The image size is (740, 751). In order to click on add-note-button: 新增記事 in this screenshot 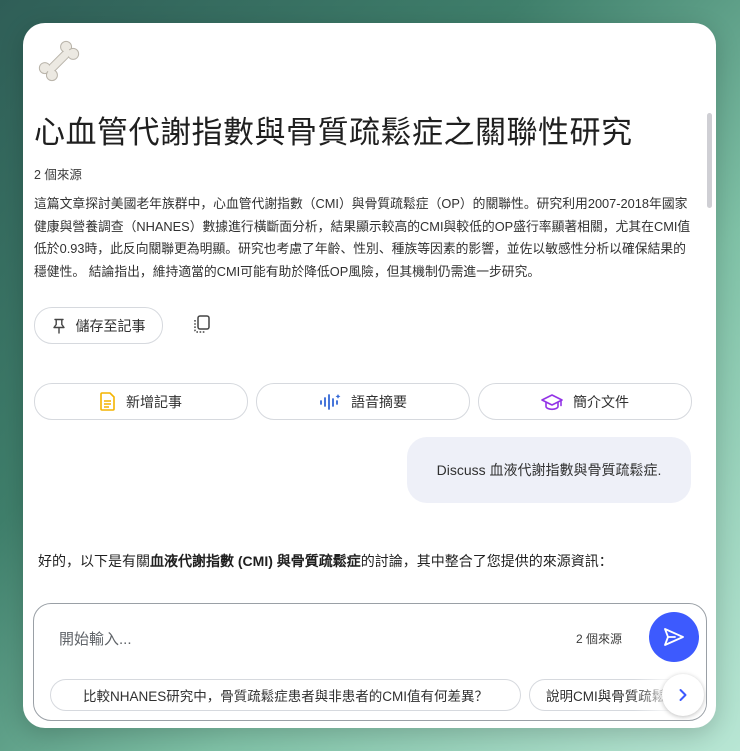, I will do `click(141, 401)`.